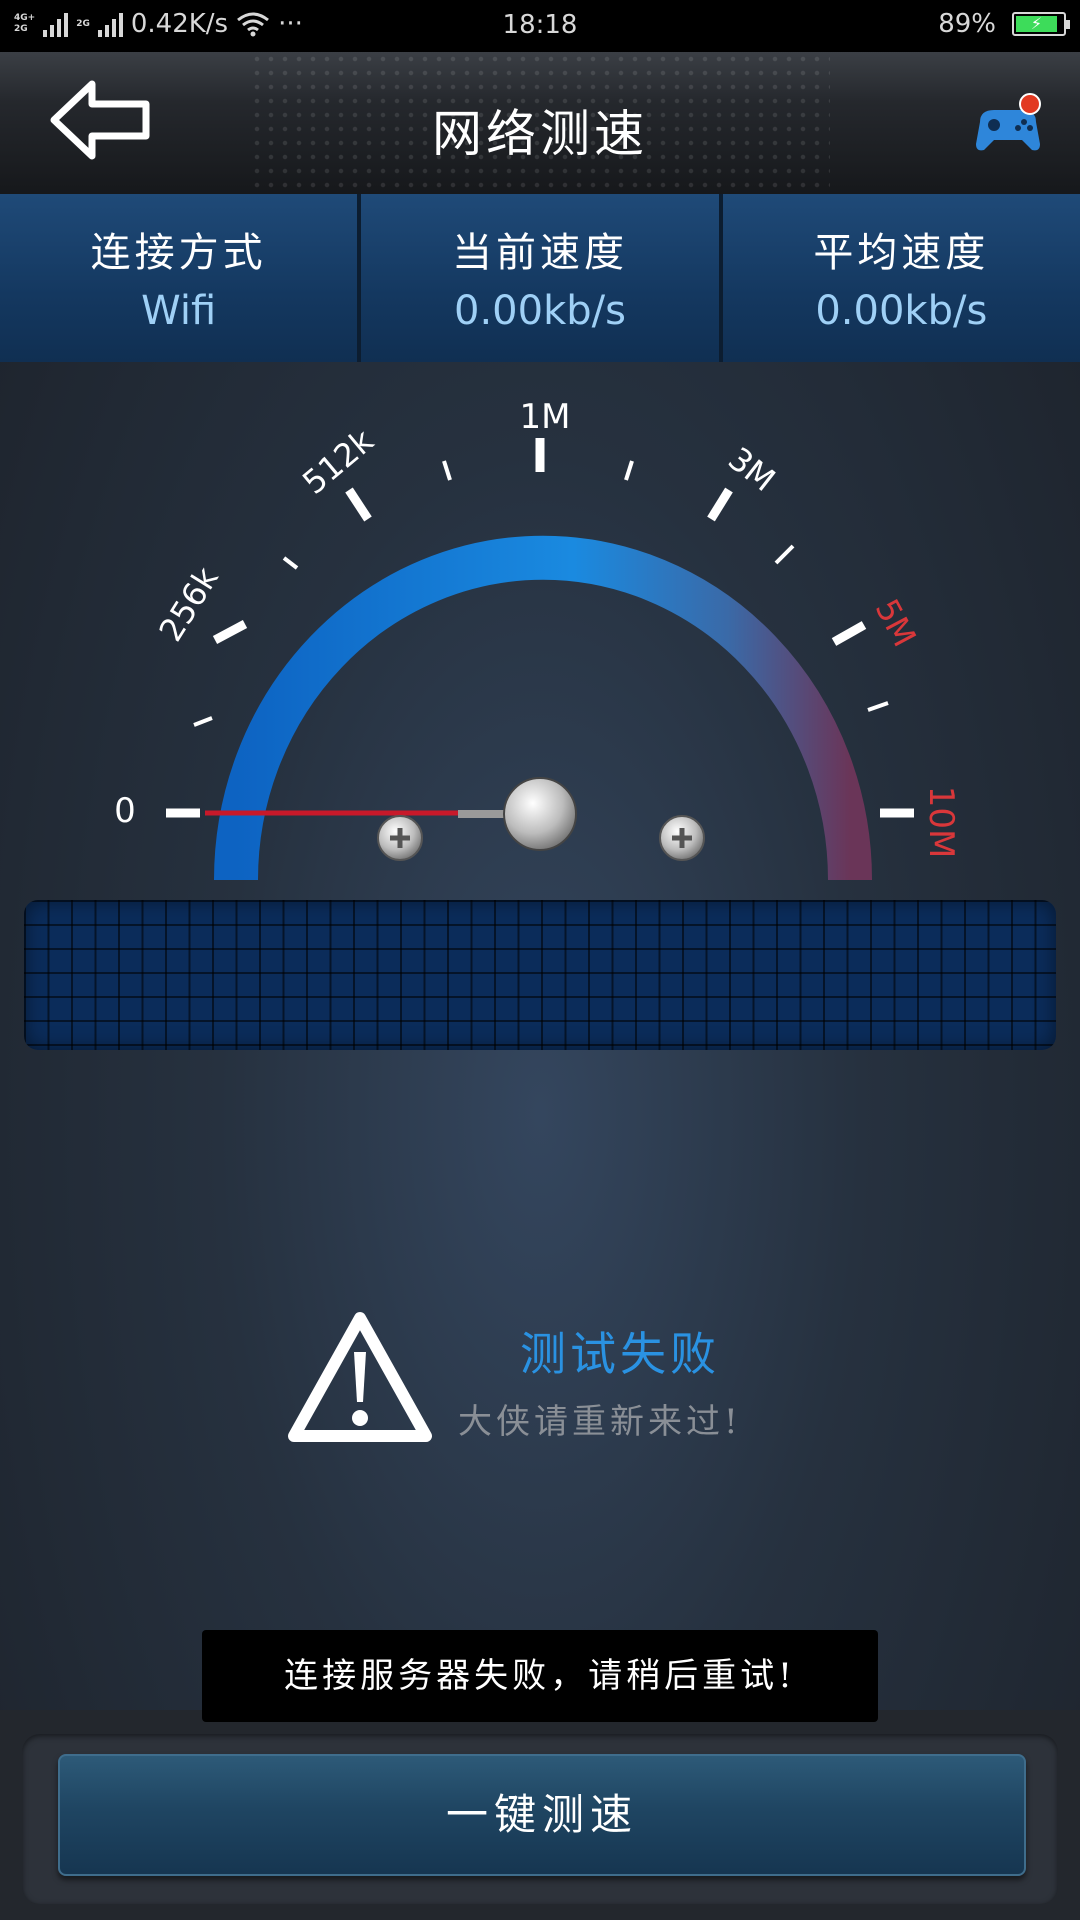  What do you see at coordinates (540, 1676) in the screenshot?
I see `toast-message: 连接服务器失败，请稍后重试!` at bounding box center [540, 1676].